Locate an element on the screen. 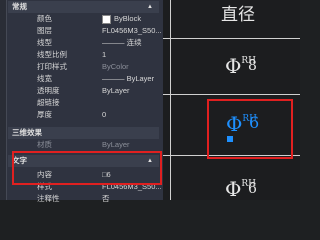 This screenshot has width=320, height=240. property-label: 图层 is located at coordinates (44, 30).